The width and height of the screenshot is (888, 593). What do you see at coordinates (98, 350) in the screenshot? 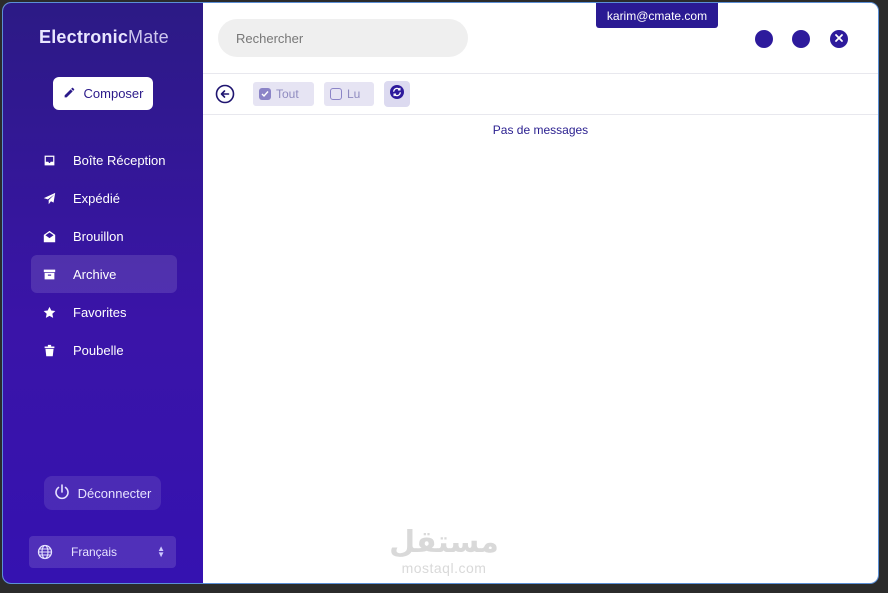
I see `sidebar-item-label: Poubelle` at bounding box center [98, 350].